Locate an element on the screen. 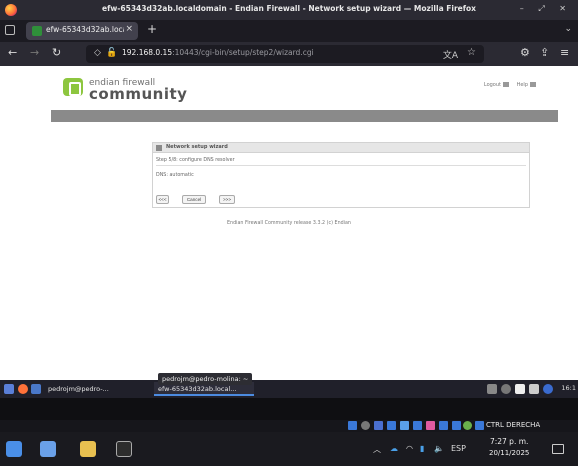 Image resolution: width=578 pixels, height=466 pixels. tracking-protection-icon: ◇ is located at coordinates (97, 53).